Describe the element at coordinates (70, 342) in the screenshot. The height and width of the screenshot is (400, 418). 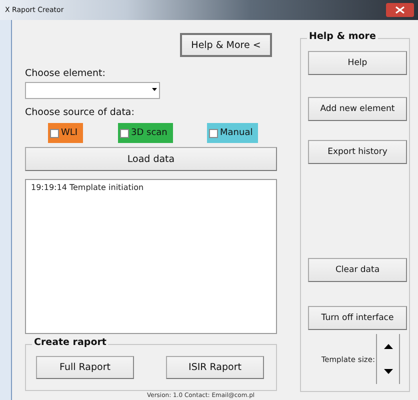
I see `group-title: Create raport` at that location.